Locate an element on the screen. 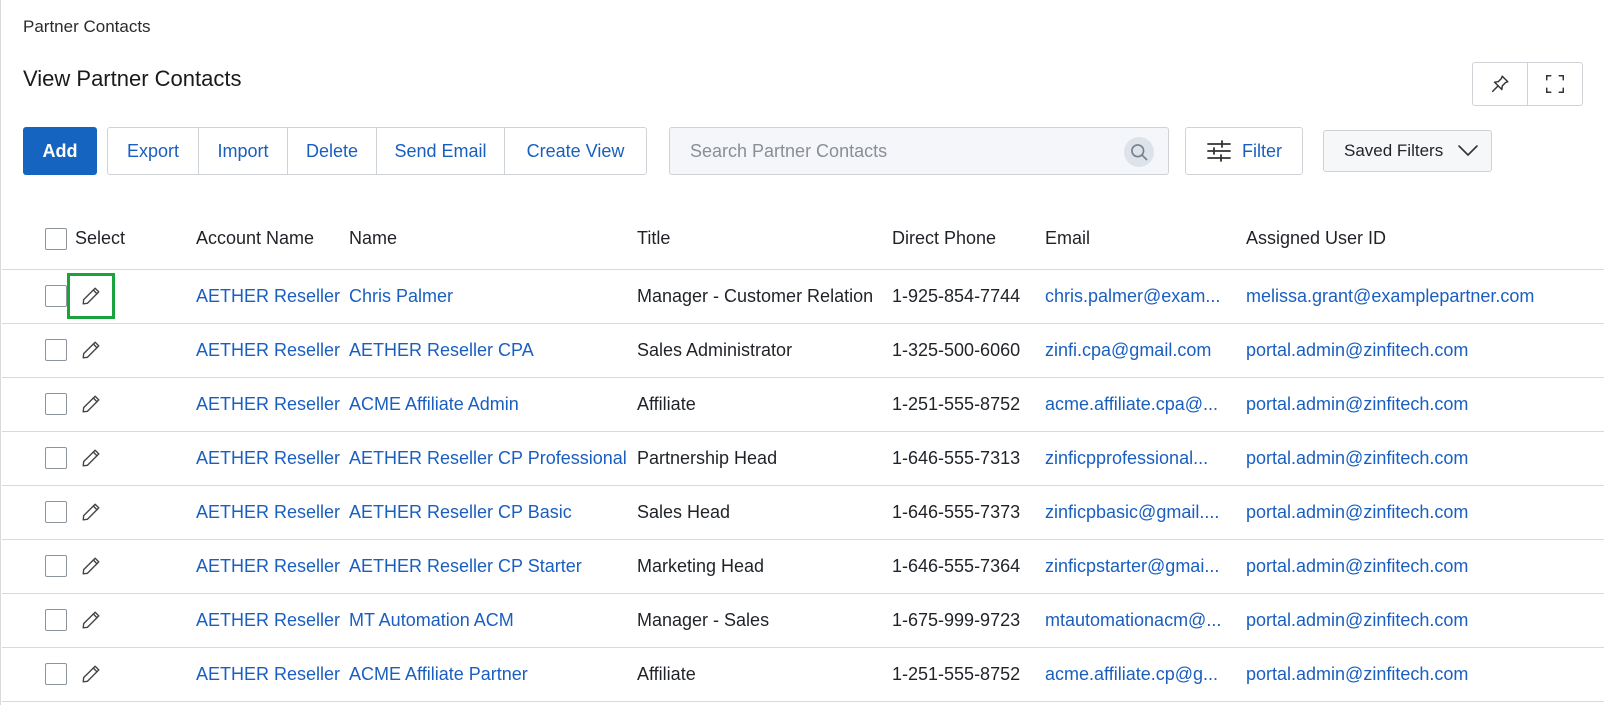 Image resolution: width=1604 pixels, height=705 pixels. filter-button: Filter is located at coordinates (1244, 151).